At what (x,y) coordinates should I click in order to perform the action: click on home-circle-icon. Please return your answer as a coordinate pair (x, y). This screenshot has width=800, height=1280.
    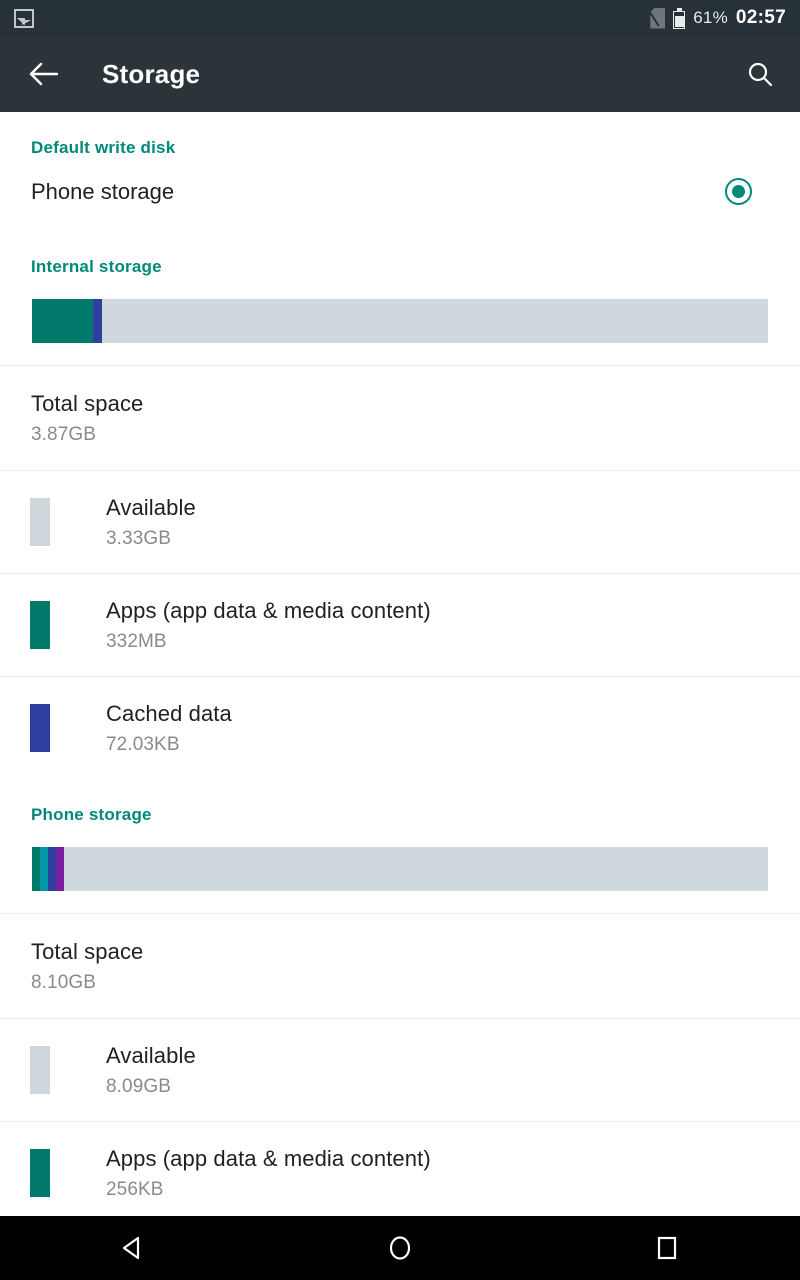
    Looking at the image, I should click on (400, 1248).